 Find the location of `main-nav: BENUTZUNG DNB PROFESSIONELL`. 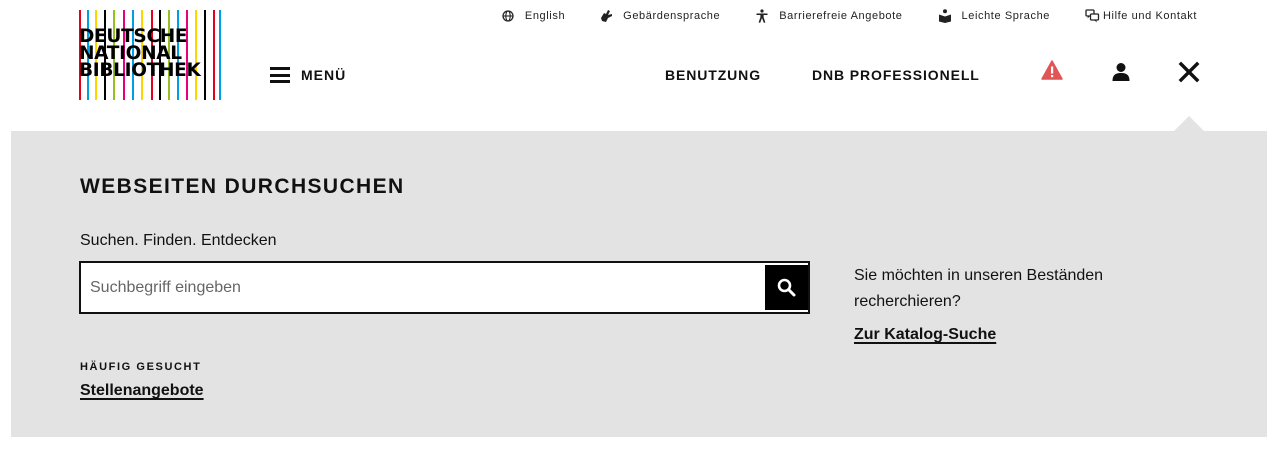

main-nav: BENUTZUNG DNB PROFESSIONELL is located at coordinates (822, 75).